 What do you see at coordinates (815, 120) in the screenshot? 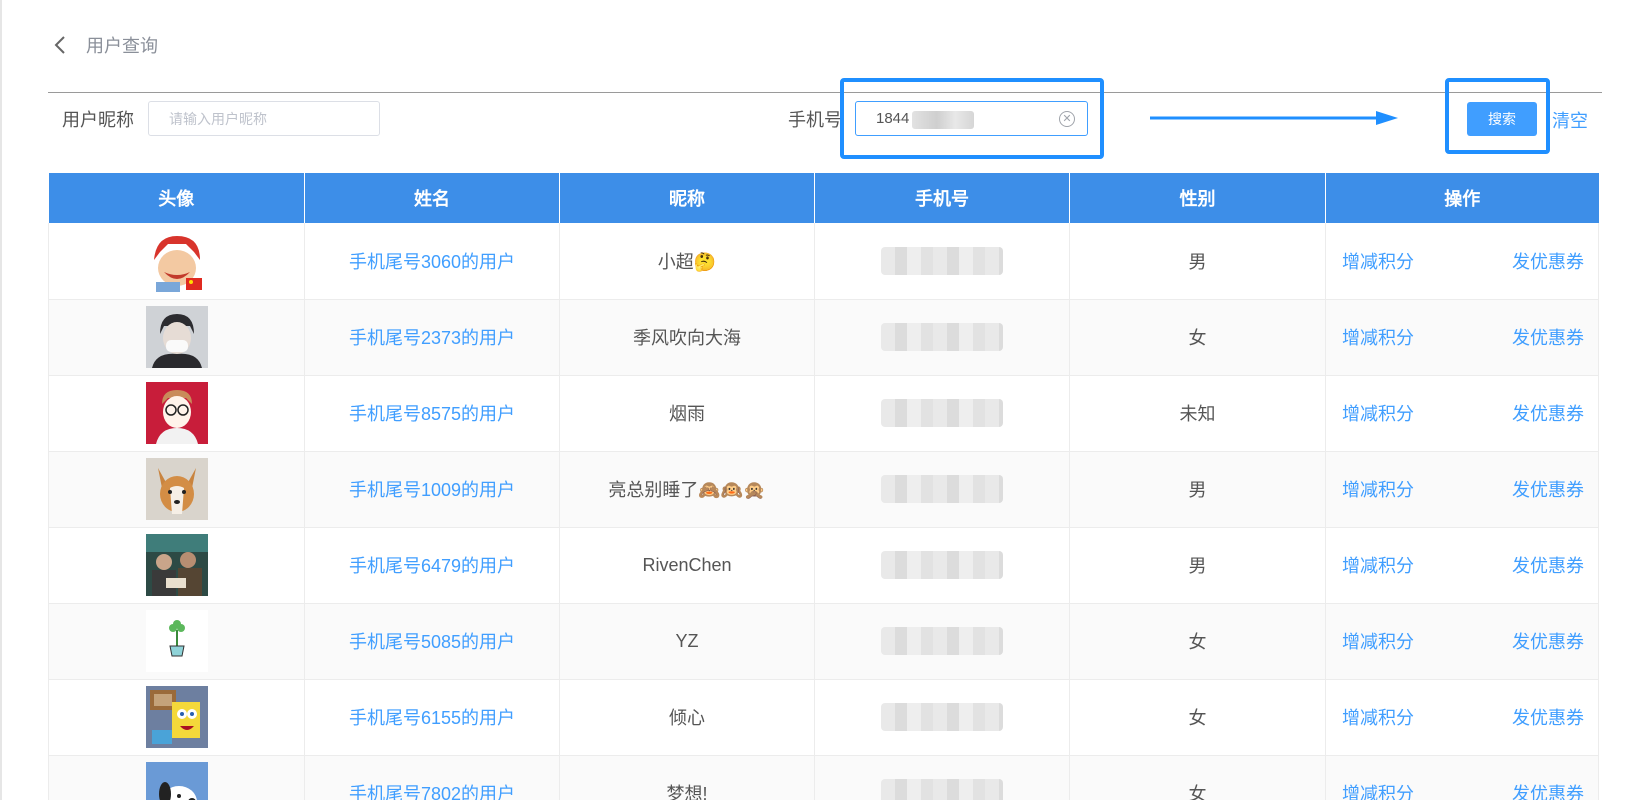
I see `phone-label: 手机号` at bounding box center [815, 120].